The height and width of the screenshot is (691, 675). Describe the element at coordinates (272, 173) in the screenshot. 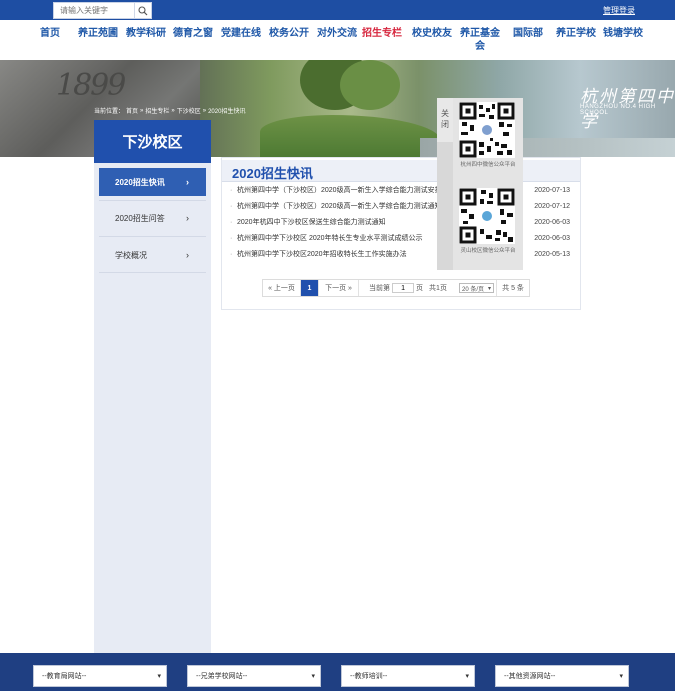

I see `page-title: 2020招生快讯` at that location.